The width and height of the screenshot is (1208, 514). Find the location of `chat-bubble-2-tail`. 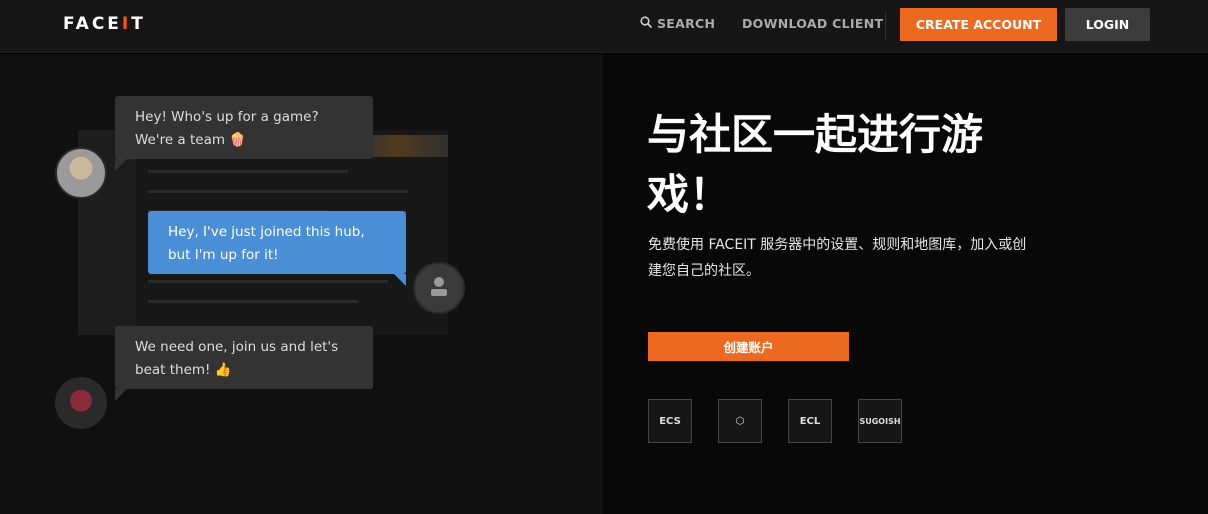

chat-bubble-2-tail is located at coordinates (400, 280).